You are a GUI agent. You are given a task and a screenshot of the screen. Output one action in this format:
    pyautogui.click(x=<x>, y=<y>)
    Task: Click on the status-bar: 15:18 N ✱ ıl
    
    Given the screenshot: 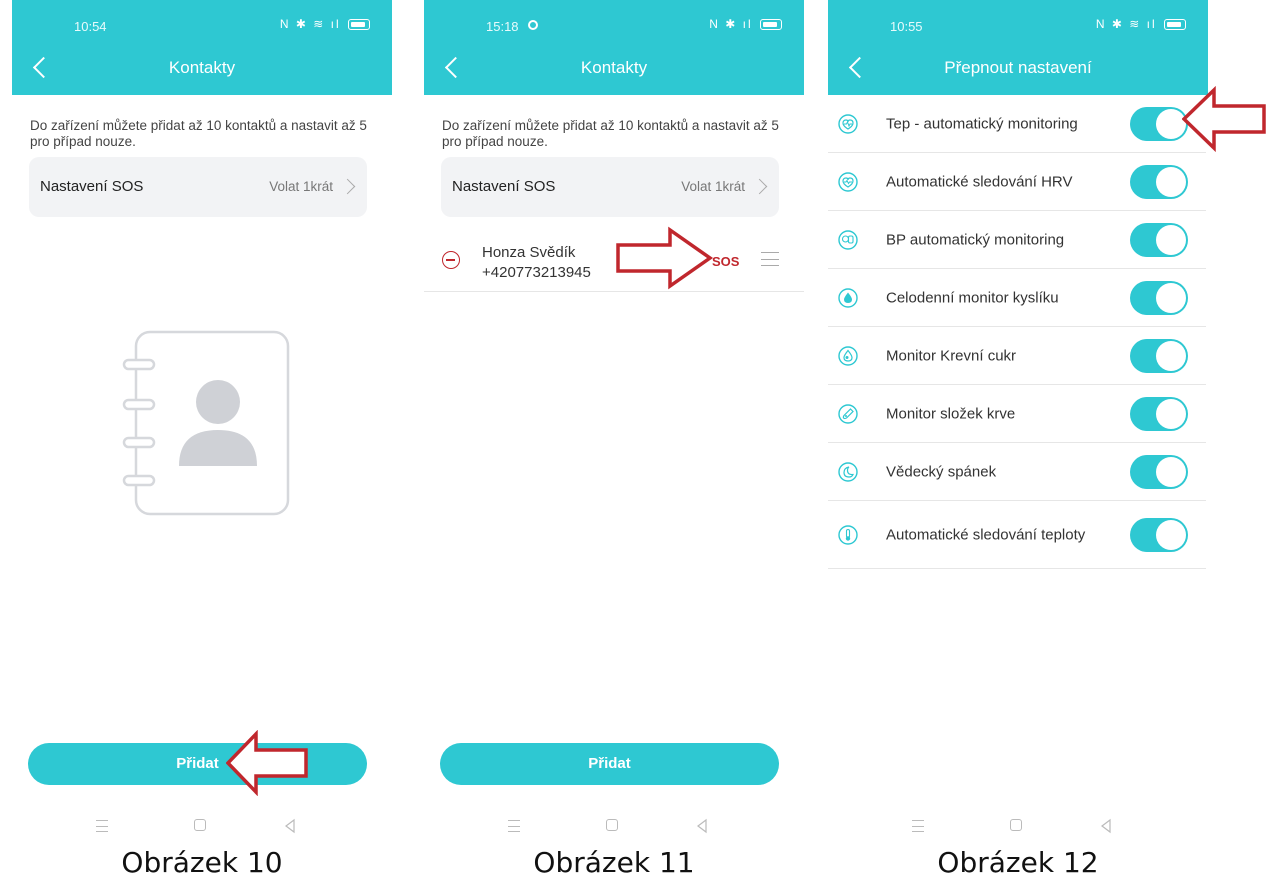 What is the action you would take?
    pyautogui.click(x=614, y=21)
    